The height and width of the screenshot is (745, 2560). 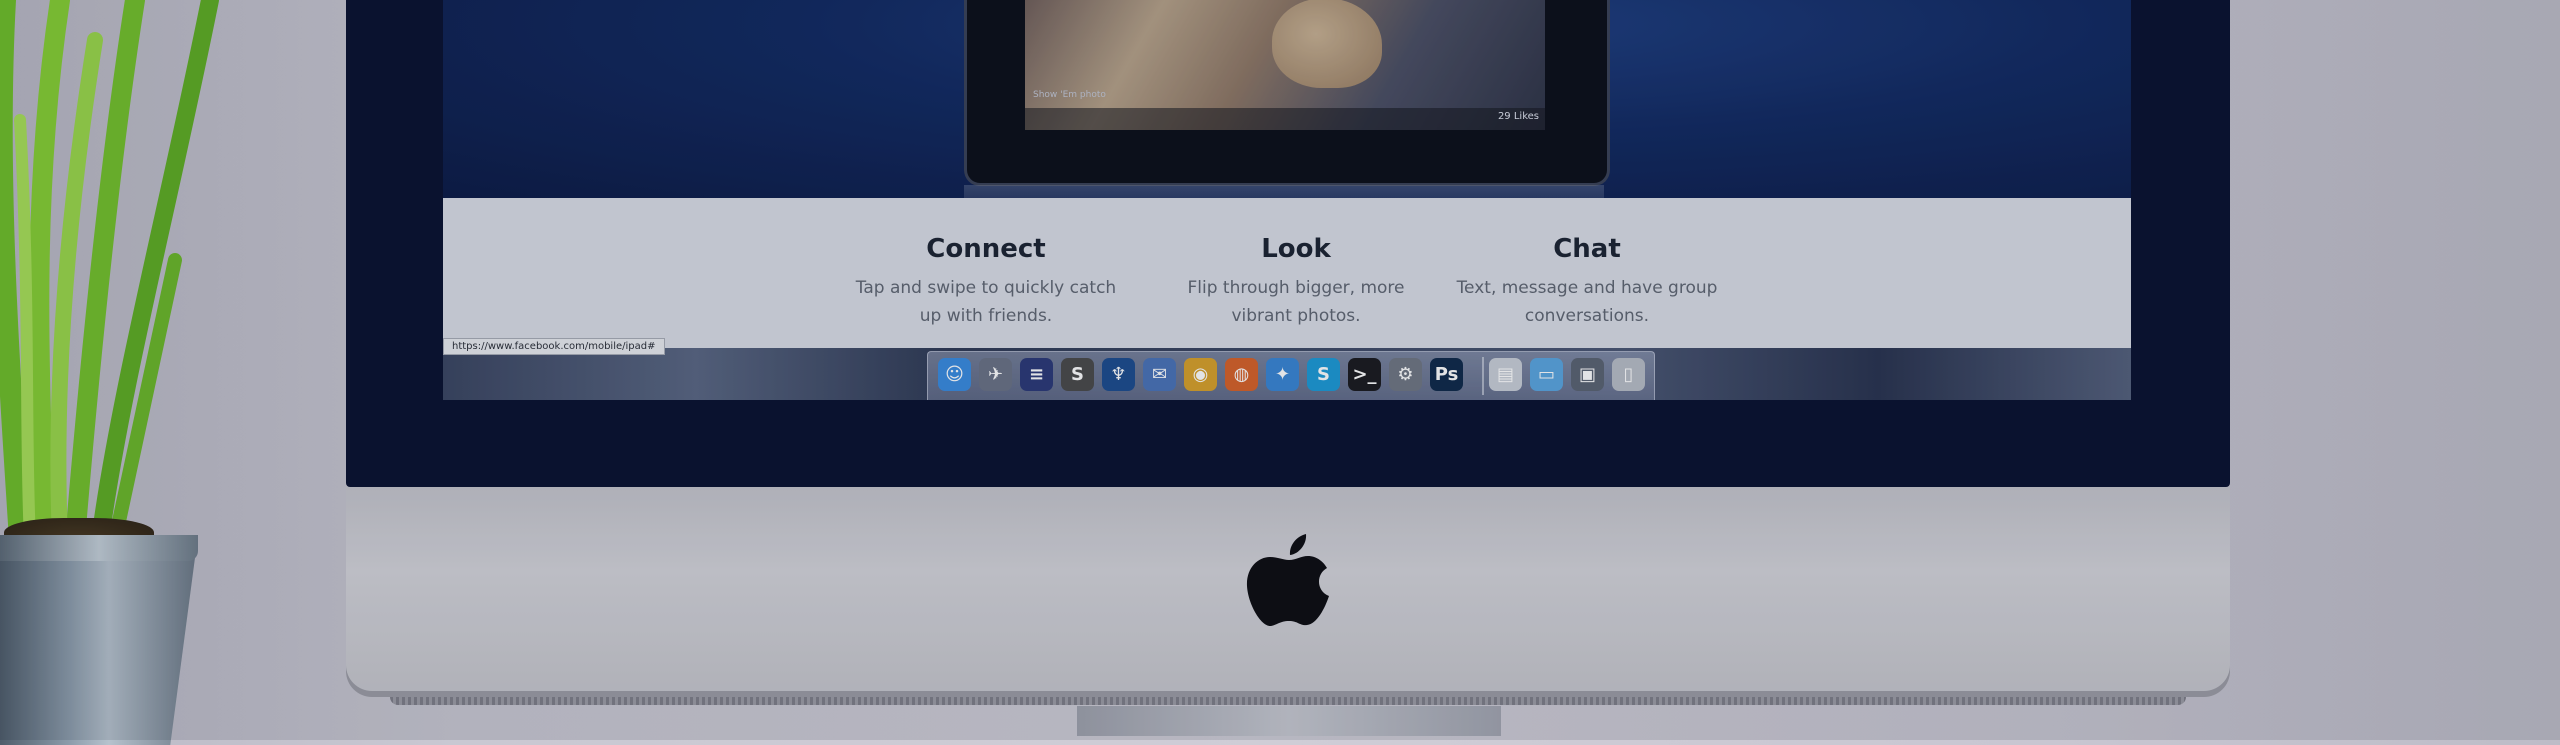 I want to click on potted-plant, so click(x=115, y=372).